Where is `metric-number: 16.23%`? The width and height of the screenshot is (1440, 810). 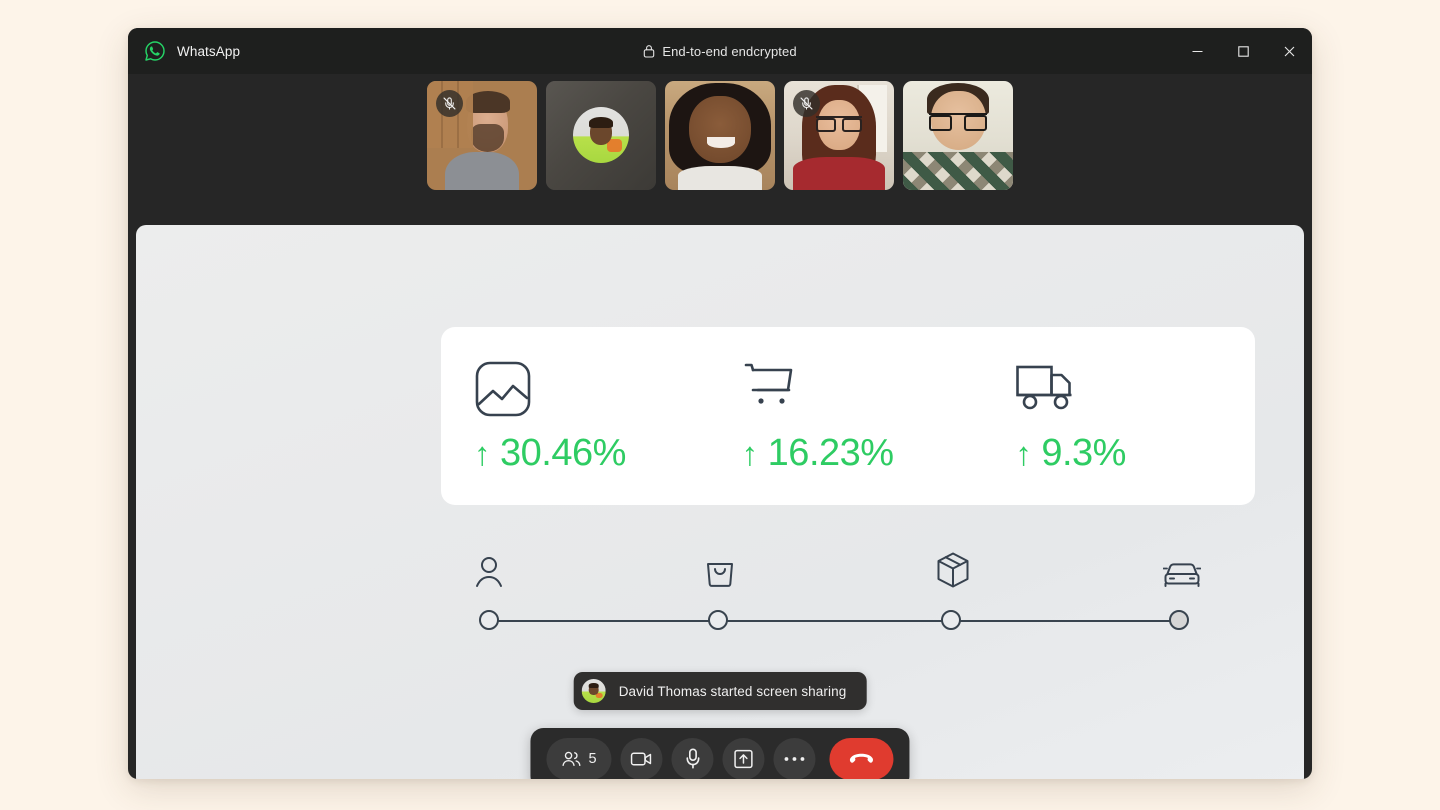 metric-number: 16.23% is located at coordinates (830, 452).